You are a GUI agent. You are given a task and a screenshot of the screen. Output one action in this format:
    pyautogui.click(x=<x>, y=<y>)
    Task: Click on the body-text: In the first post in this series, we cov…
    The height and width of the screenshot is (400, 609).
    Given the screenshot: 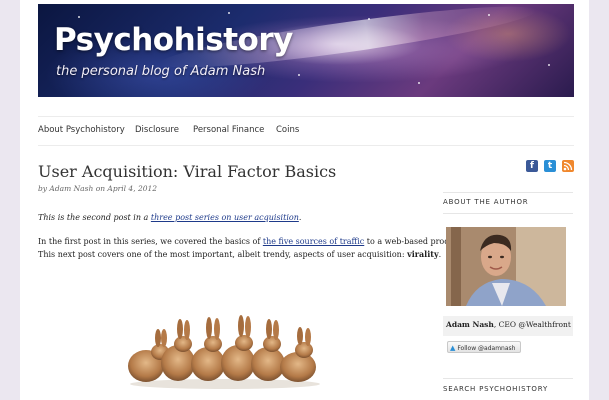 What is the action you would take?
    pyautogui.click(x=150, y=241)
    